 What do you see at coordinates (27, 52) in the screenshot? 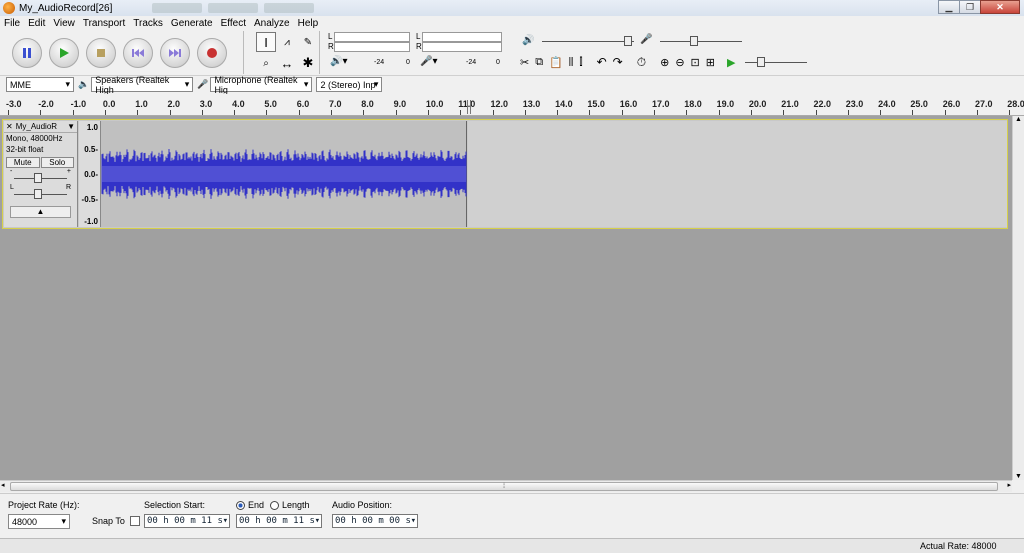
I see `pause-button` at bounding box center [27, 52].